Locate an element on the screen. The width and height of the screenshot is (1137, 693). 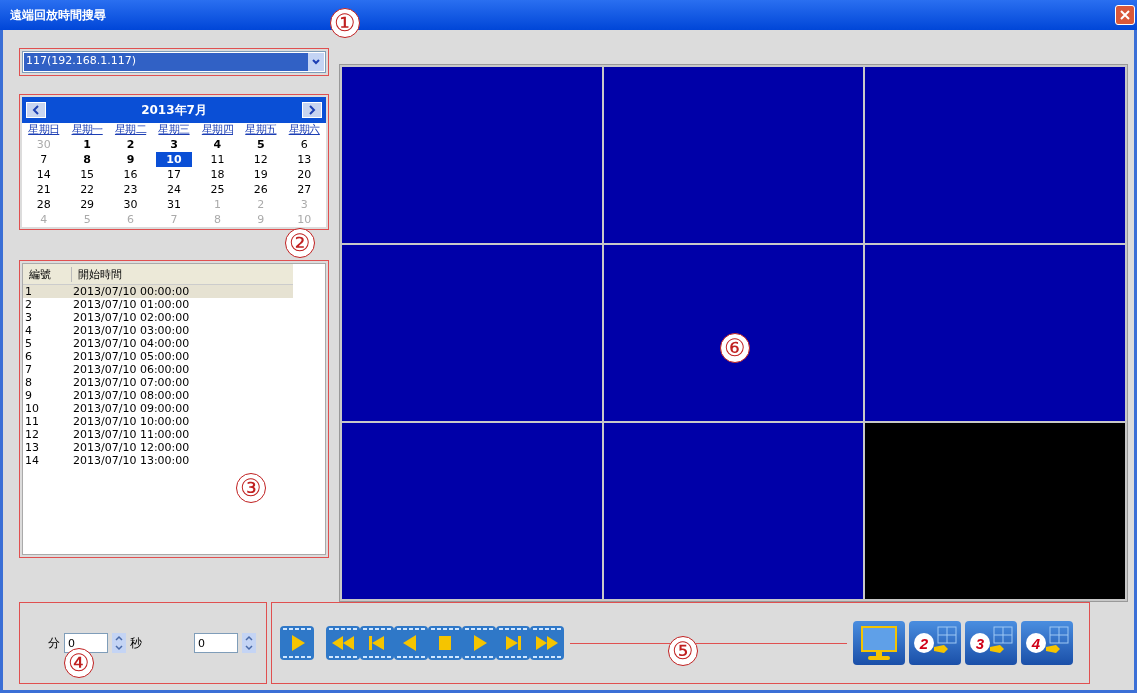
calendar-day: 3 is located at coordinates (174, 144).